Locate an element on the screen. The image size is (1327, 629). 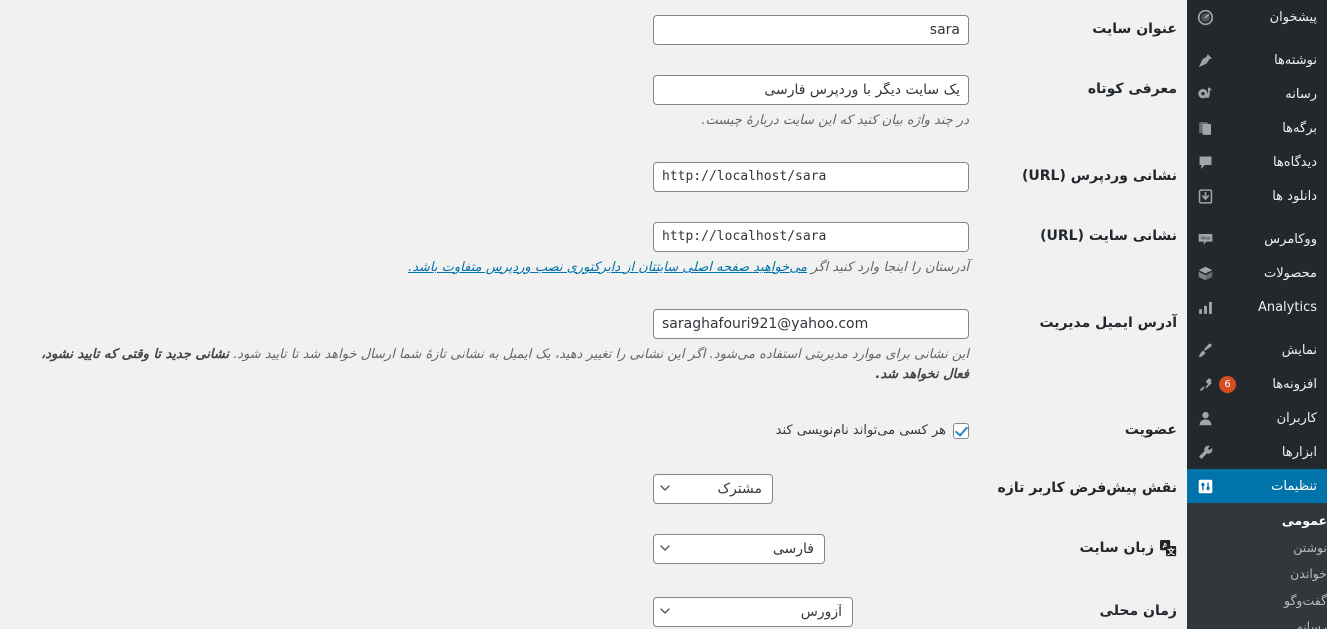
plugins-update-badge: 6 is located at coordinates (1227, 384).